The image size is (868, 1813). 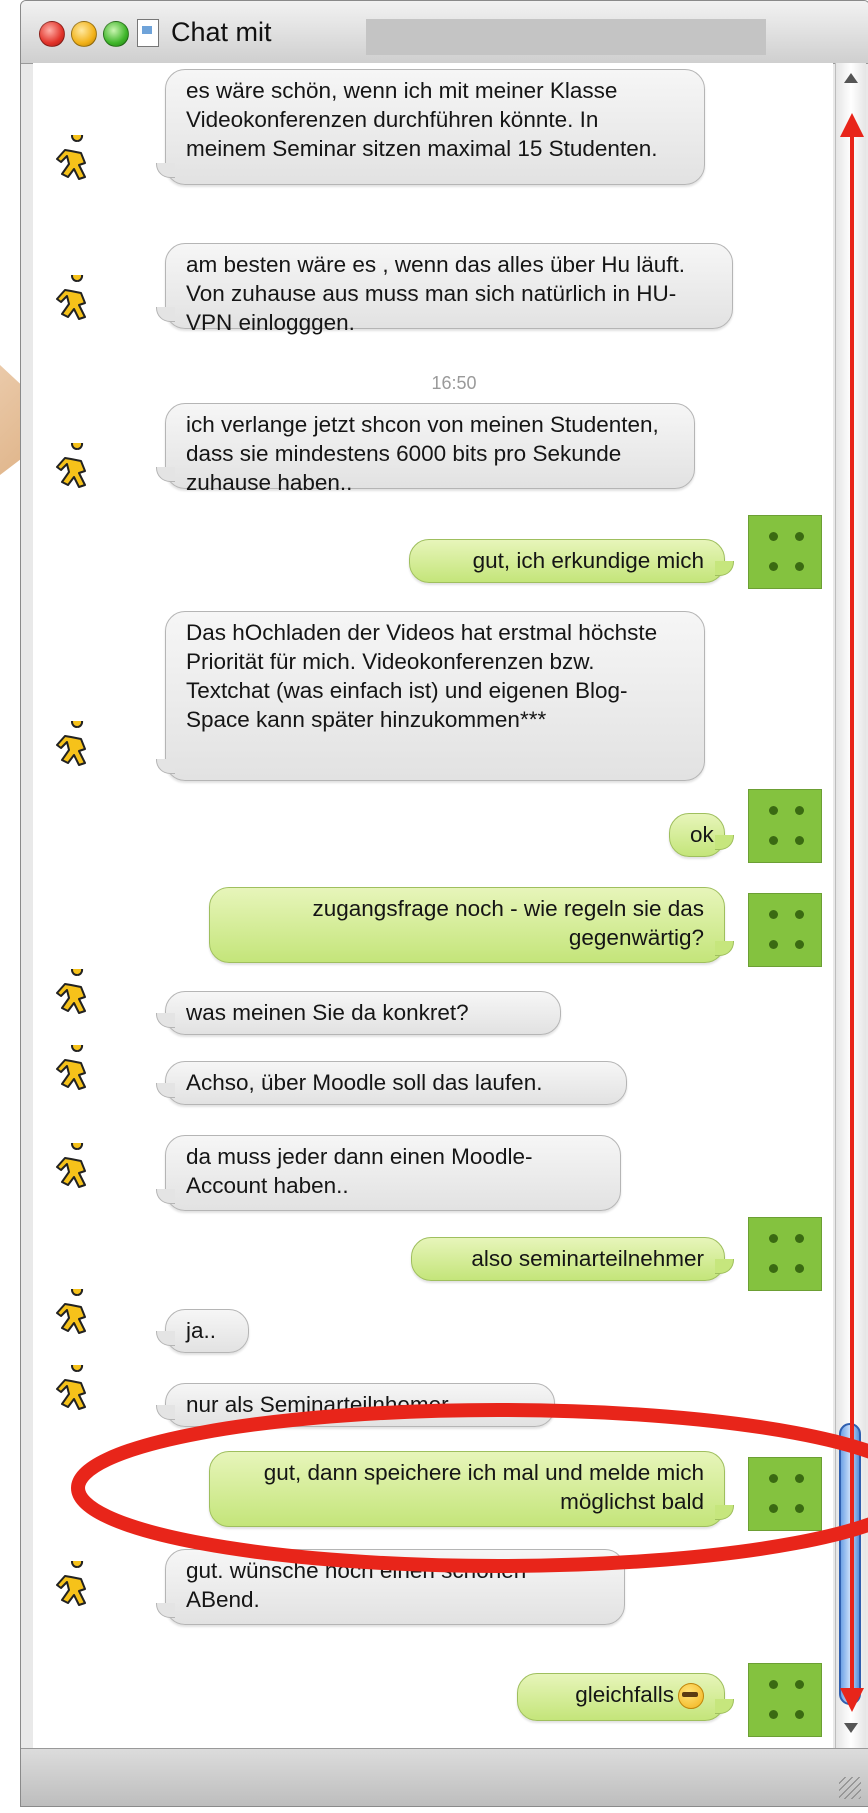 What do you see at coordinates (851, 1728) in the screenshot?
I see `scroll-down-arrow-icon` at bounding box center [851, 1728].